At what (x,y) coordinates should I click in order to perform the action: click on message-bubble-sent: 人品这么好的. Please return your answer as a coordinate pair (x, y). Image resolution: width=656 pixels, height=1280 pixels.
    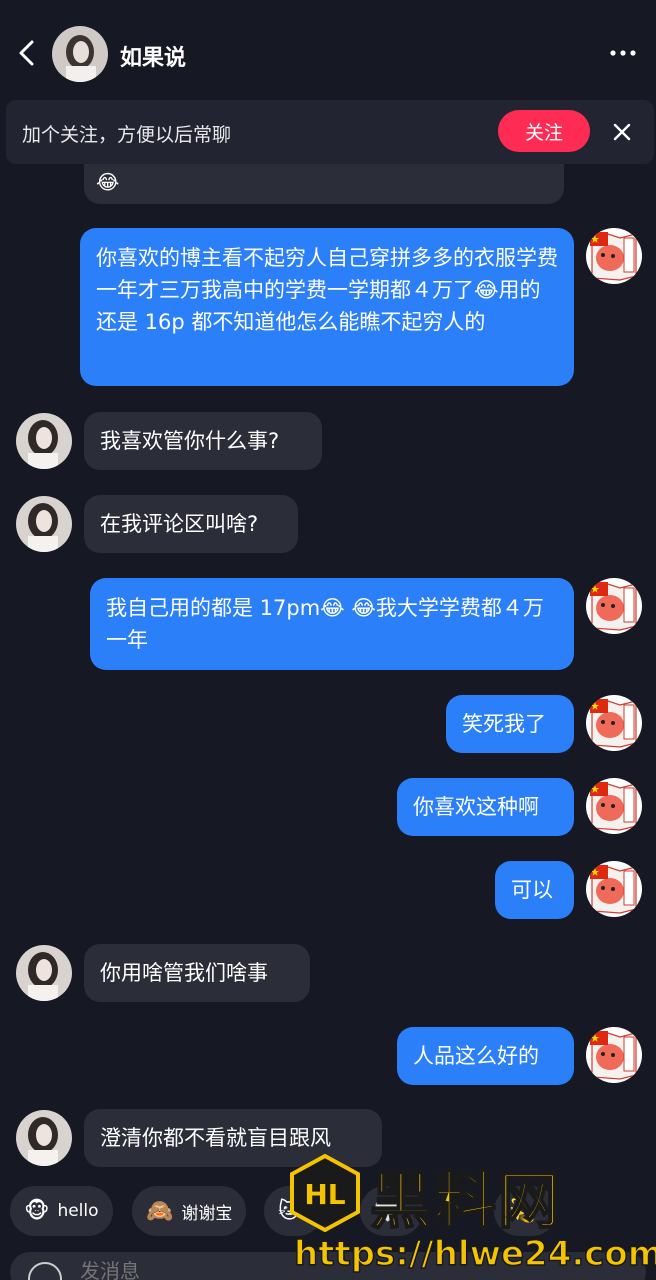
    Looking at the image, I should click on (485, 1056).